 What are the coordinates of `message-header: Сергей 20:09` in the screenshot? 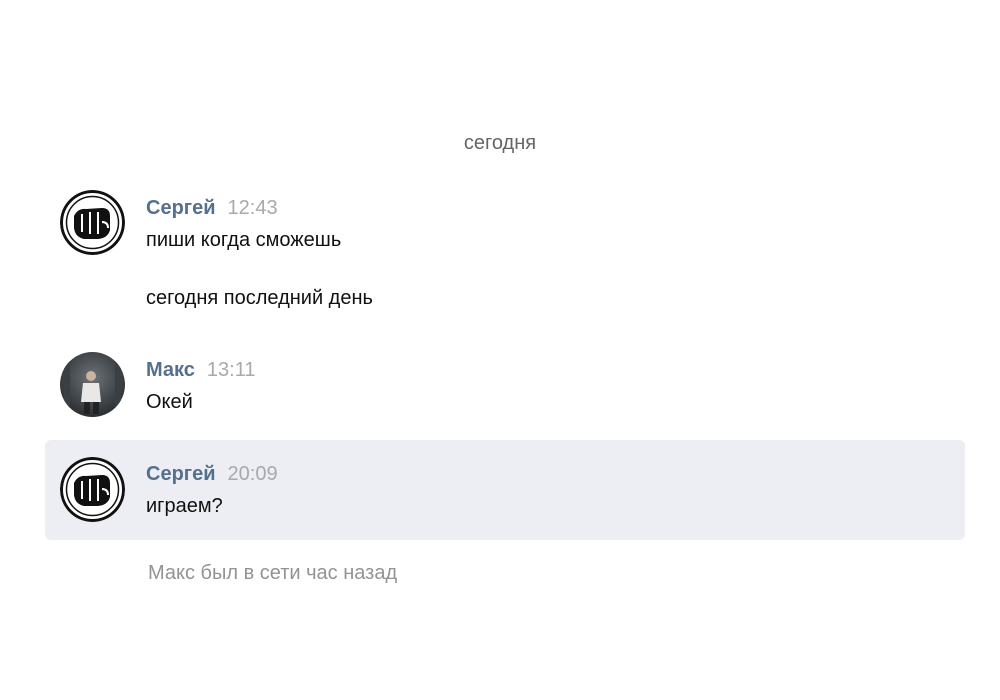 It's located at (212, 474).